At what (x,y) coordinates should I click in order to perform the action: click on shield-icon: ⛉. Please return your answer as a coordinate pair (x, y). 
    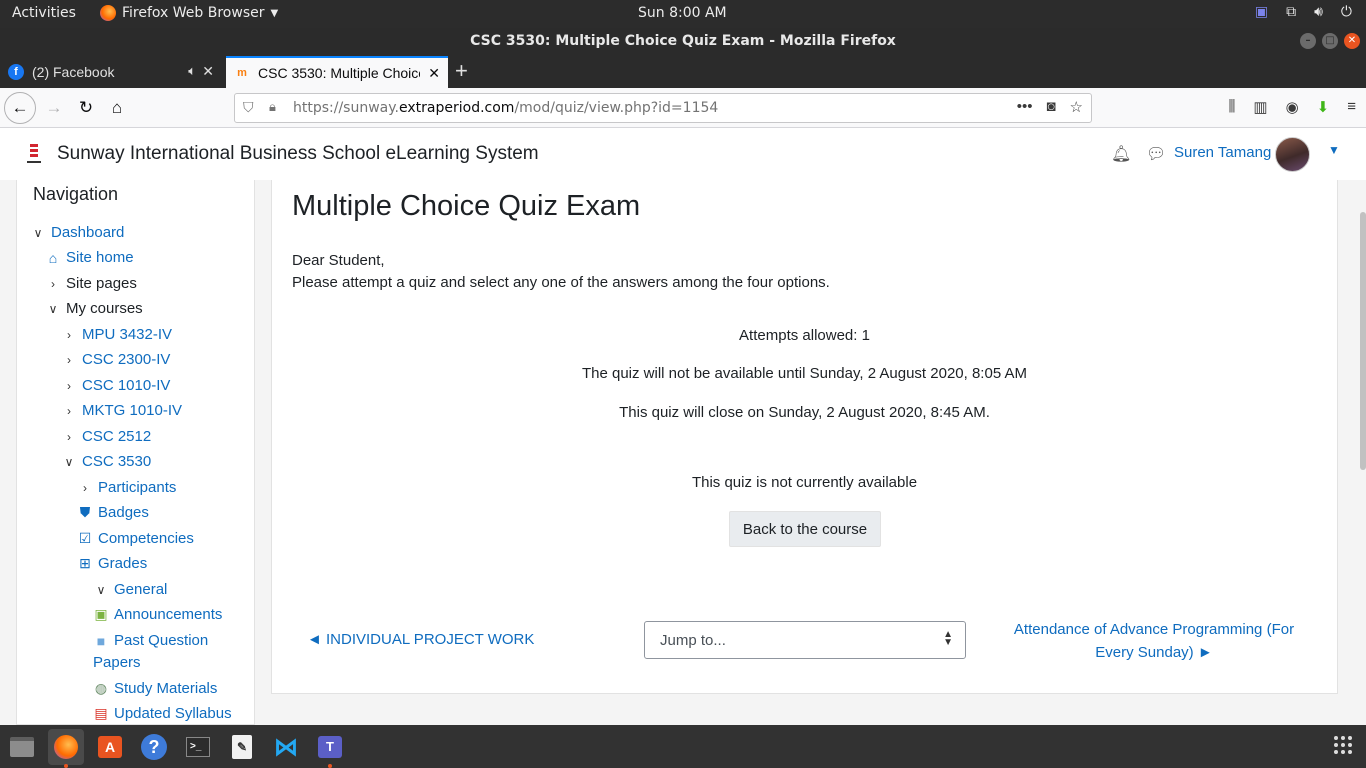
    Looking at the image, I should click on (248, 107).